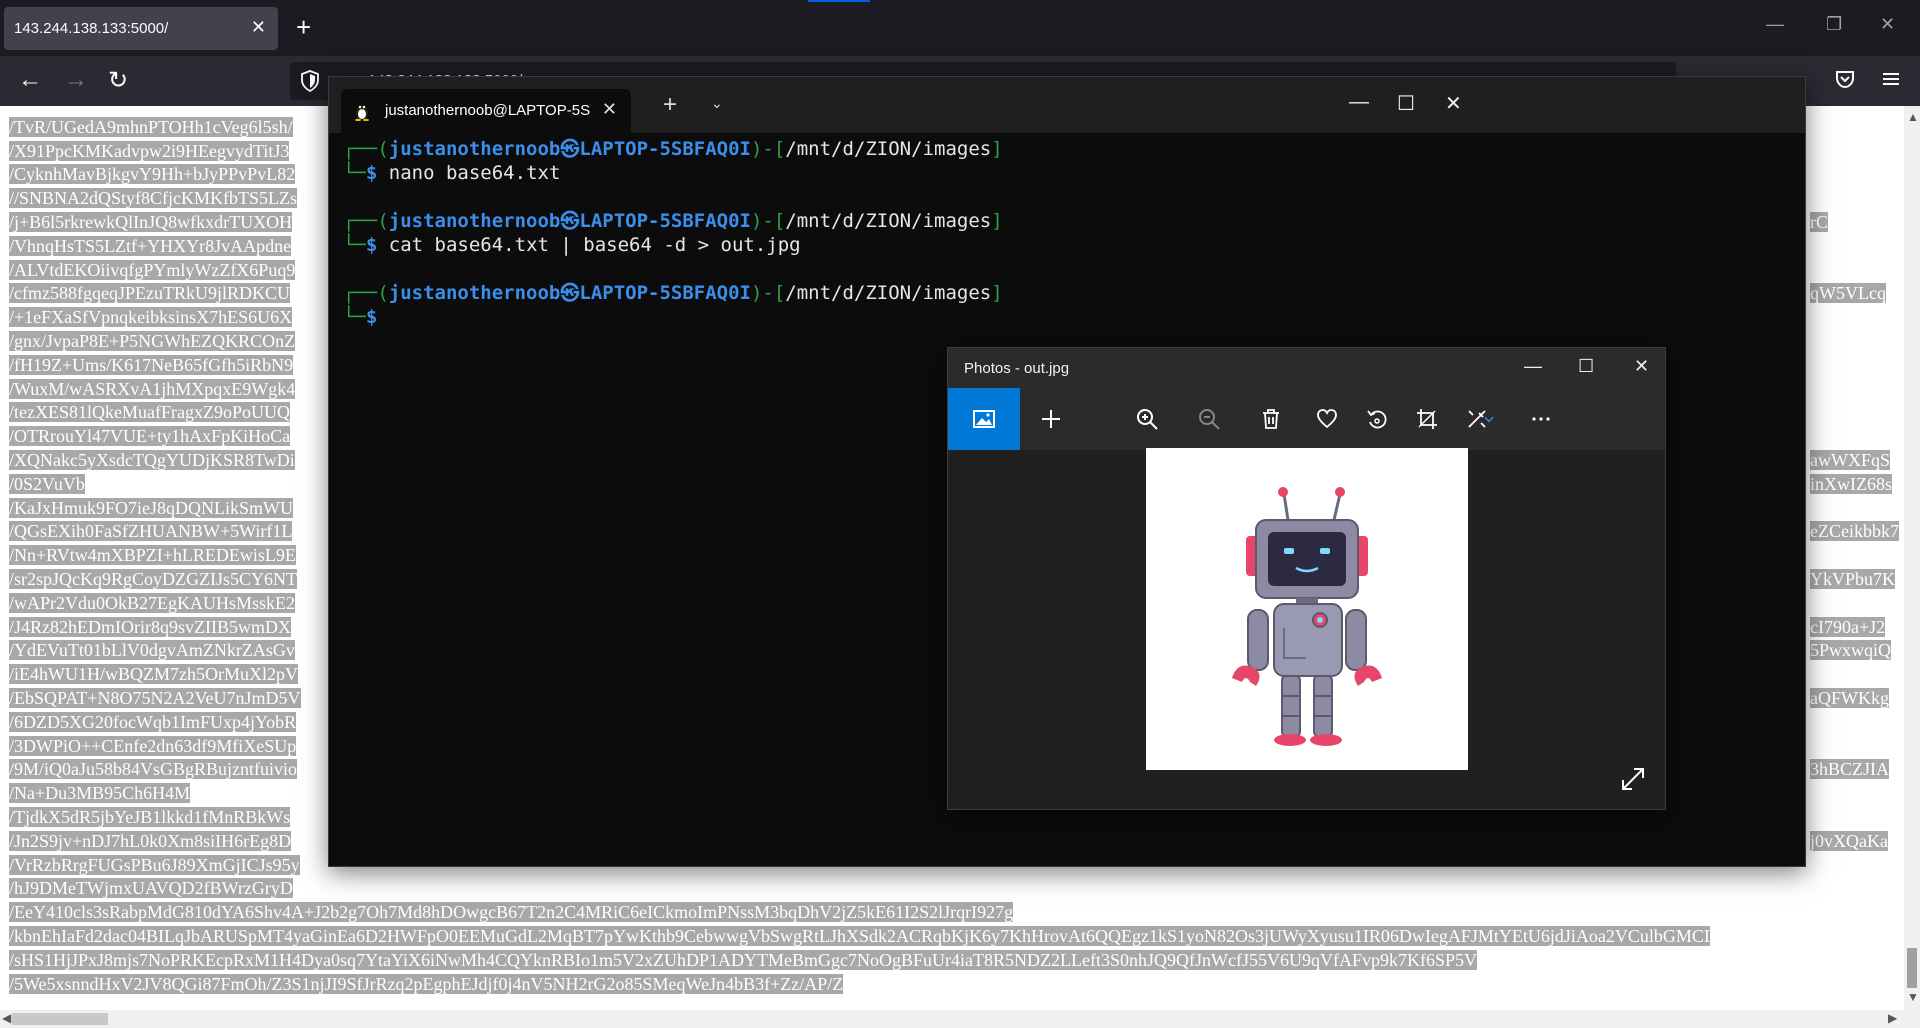 The height and width of the screenshot is (1028, 1920). Describe the element at coordinates (997, 221) in the screenshot. I see `prompt-prompt-top-end: ]` at that location.